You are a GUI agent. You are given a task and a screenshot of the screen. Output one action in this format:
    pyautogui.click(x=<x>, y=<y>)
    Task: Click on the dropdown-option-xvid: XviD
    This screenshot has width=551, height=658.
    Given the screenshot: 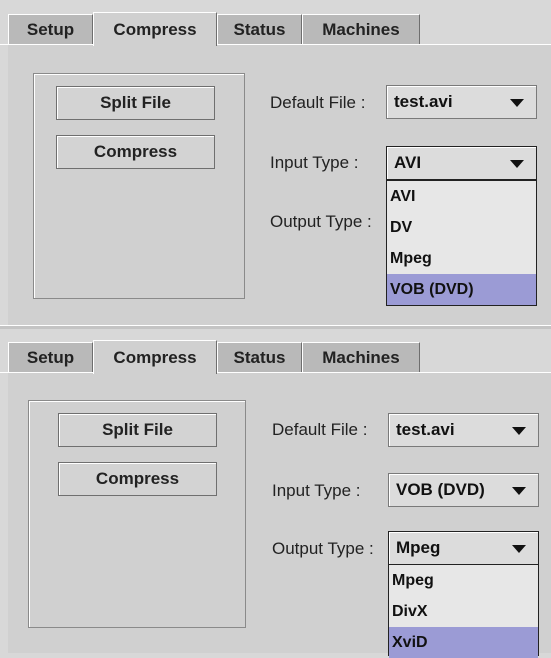 What is the action you would take?
    pyautogui.click(x=463, y=642)
    